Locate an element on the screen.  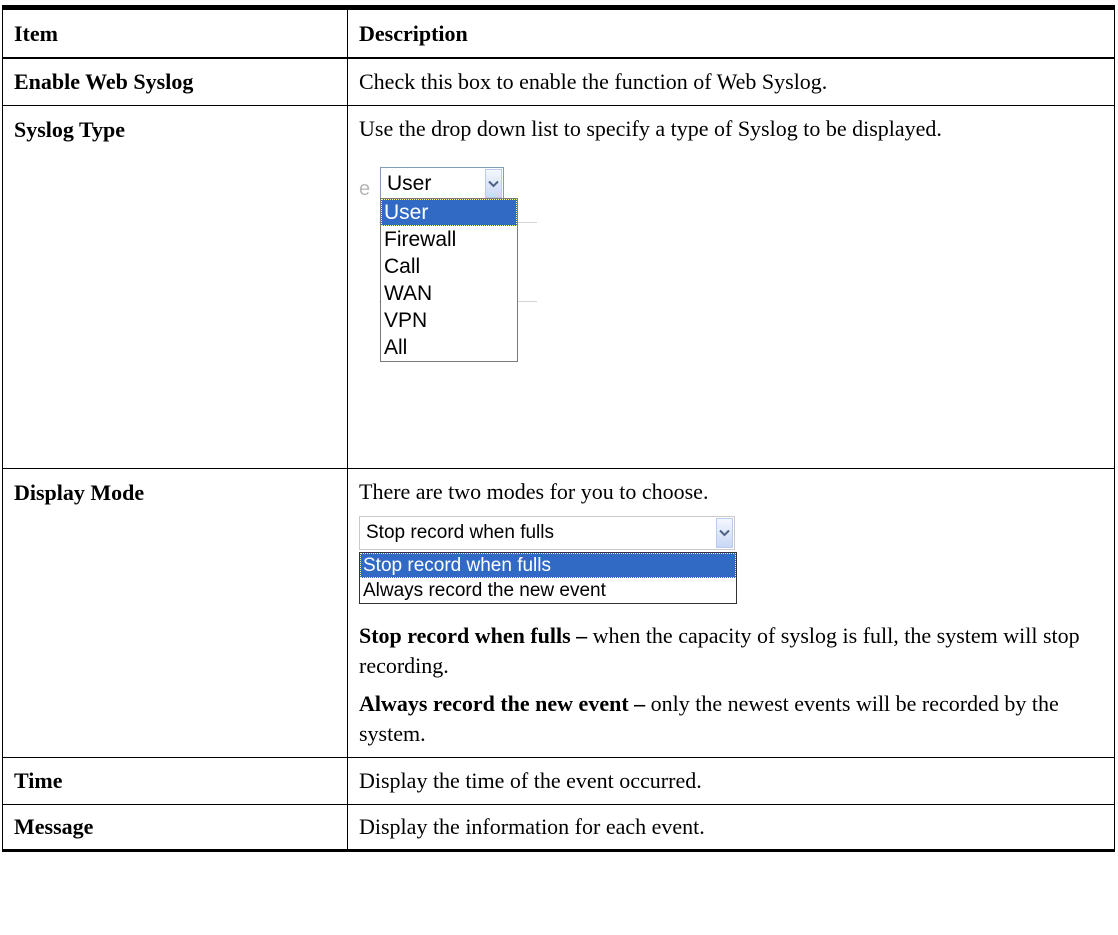
option-firewall: Firewall is located at coordinates (449, 239).